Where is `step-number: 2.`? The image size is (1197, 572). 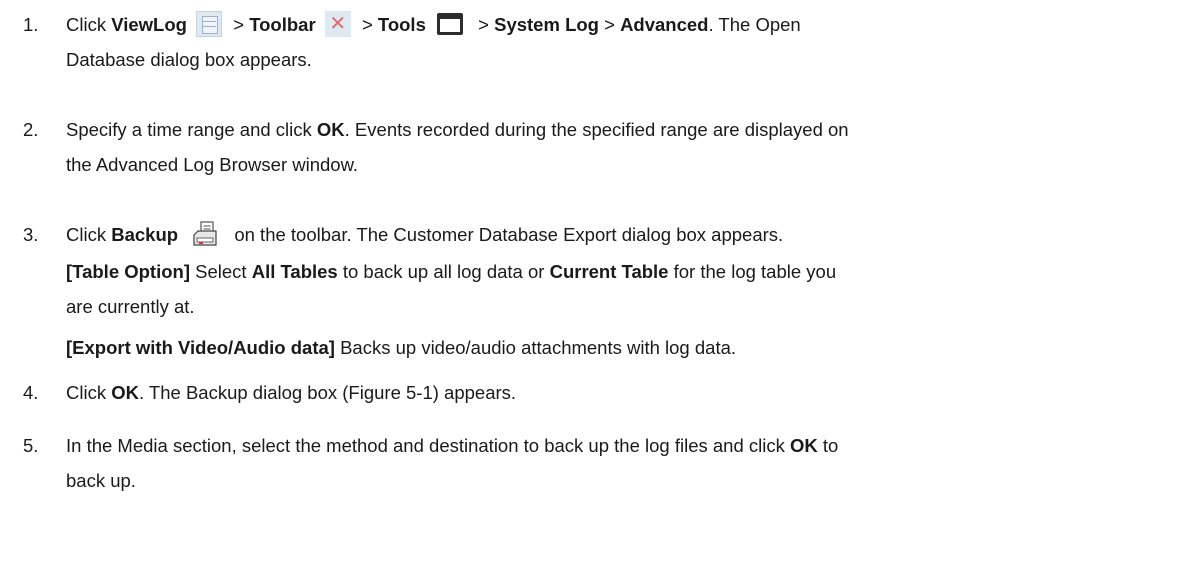 step-number: 2. is located at coordinates (31, 129).